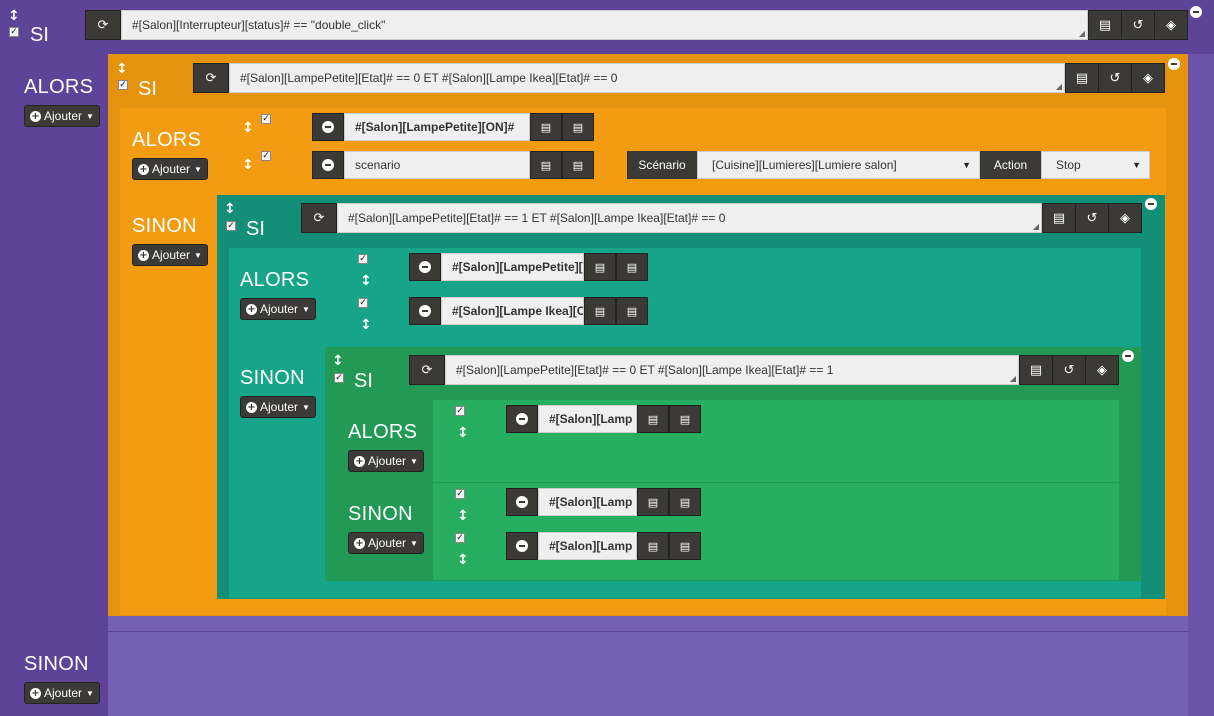 The width and height of the screenshot is (1214, 716). What do you see at coordinates (1151, 204) in the screenshot?
I see `remove-level2-minus-icon` at bounding box center [1151, 204].